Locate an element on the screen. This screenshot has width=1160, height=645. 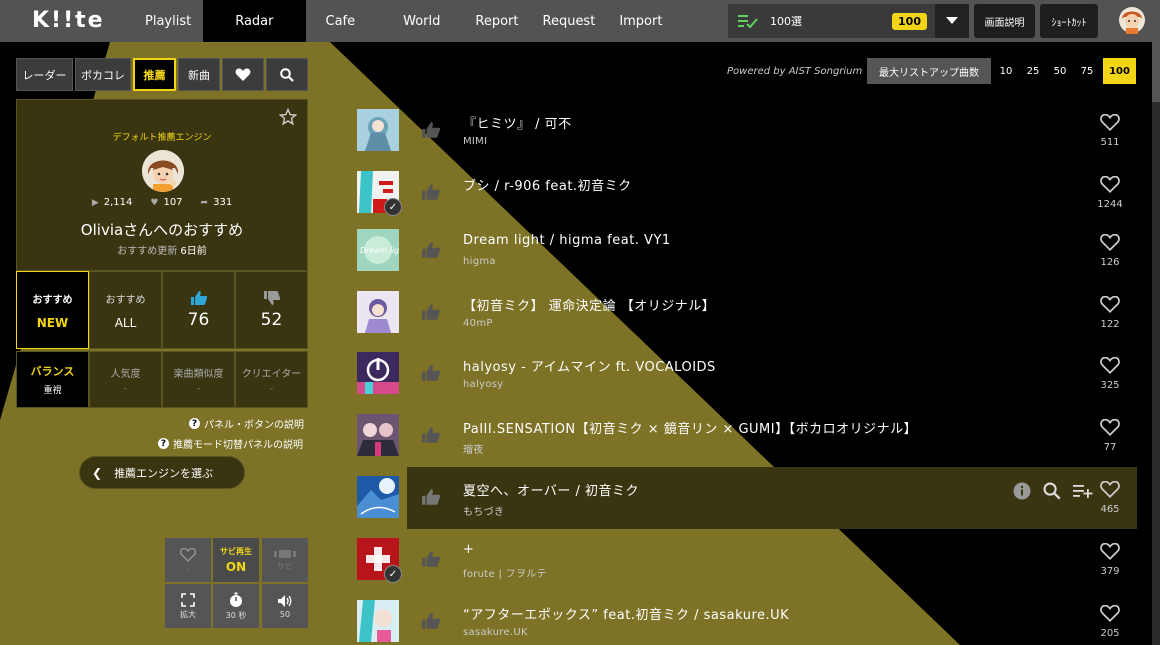
count-option-50: 50 is located at coordinates (1060, 71).